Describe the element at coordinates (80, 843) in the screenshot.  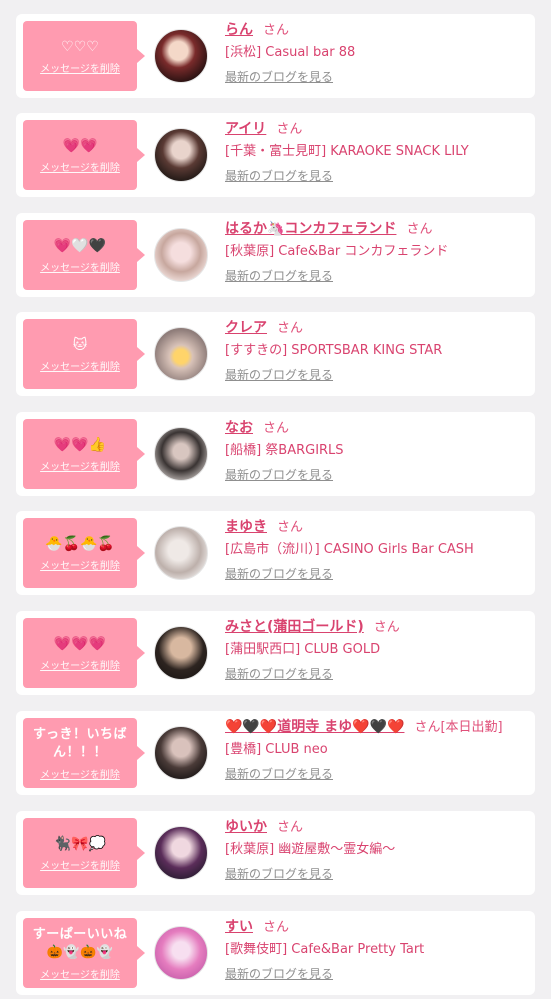
I see `message-text: 🐈‍⬛🎀💭` at that location.